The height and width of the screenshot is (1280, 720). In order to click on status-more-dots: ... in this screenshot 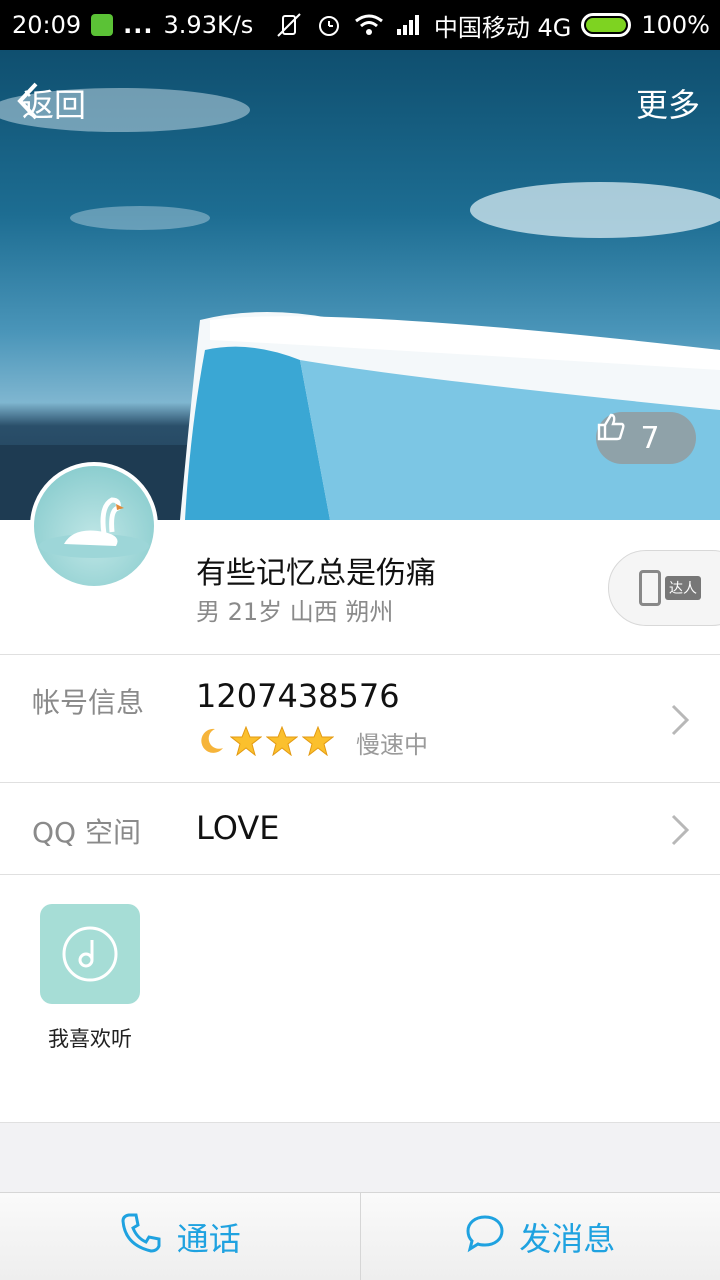, I will do `click(138, 25)`.